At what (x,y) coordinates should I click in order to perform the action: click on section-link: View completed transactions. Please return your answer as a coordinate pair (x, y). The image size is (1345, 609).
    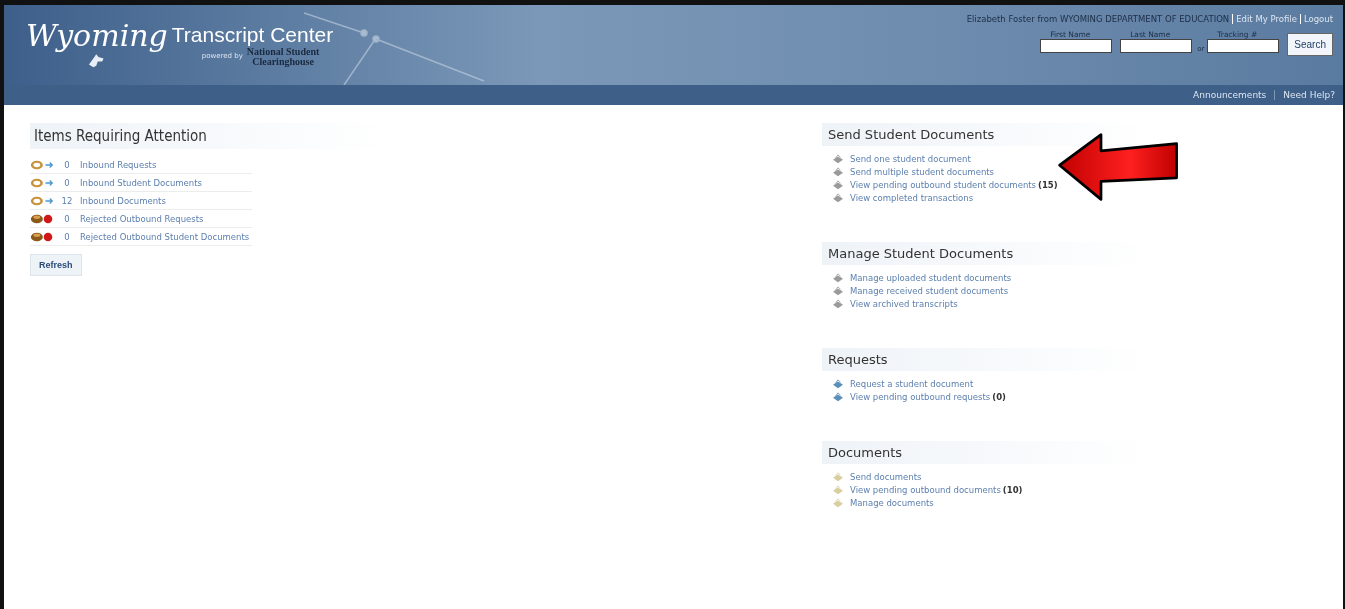
    Looking at the image, I should click on (912, 197).